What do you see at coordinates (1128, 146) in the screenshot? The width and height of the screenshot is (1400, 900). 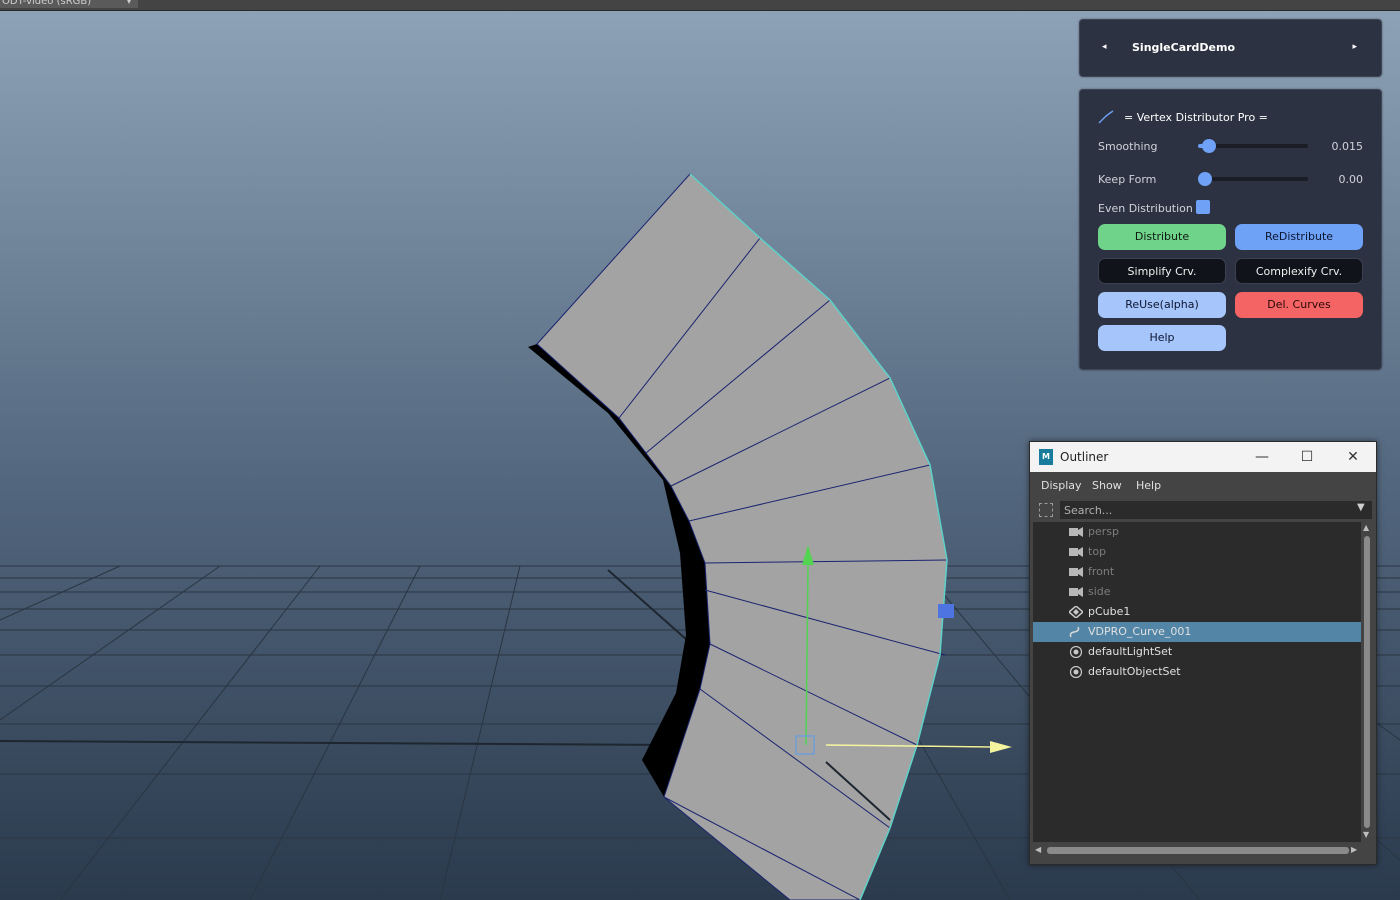 I see `smoothing-label: Smoothing` at bounding box center [1128, 146].